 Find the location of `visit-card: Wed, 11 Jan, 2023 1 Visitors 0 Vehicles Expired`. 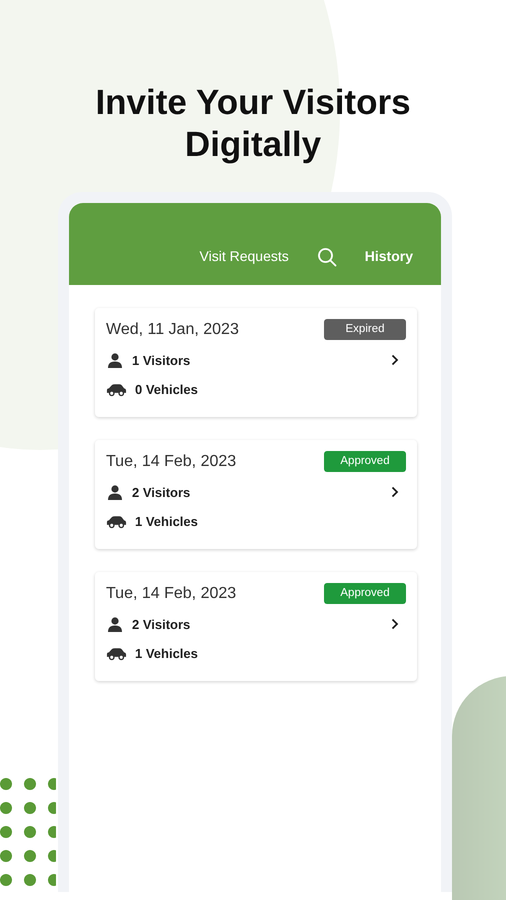

visit-card: Wed, 11 Jan, 2023 1 Visitors 0 Vehicles Expired is located at coordinates (256, 362).